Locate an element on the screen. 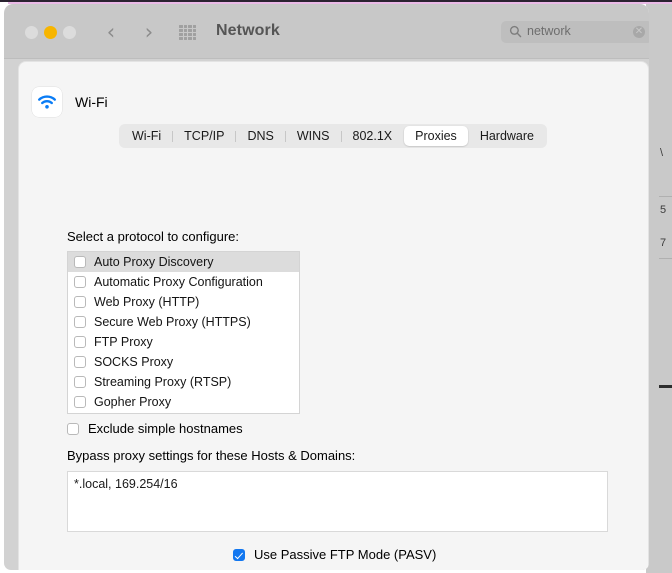 The width and height of the screenshot is (672, 573). protocol-row-streaming-proxy-rtsp: Streaming Proxy (RTSP) is located at coordinates (183, 382).